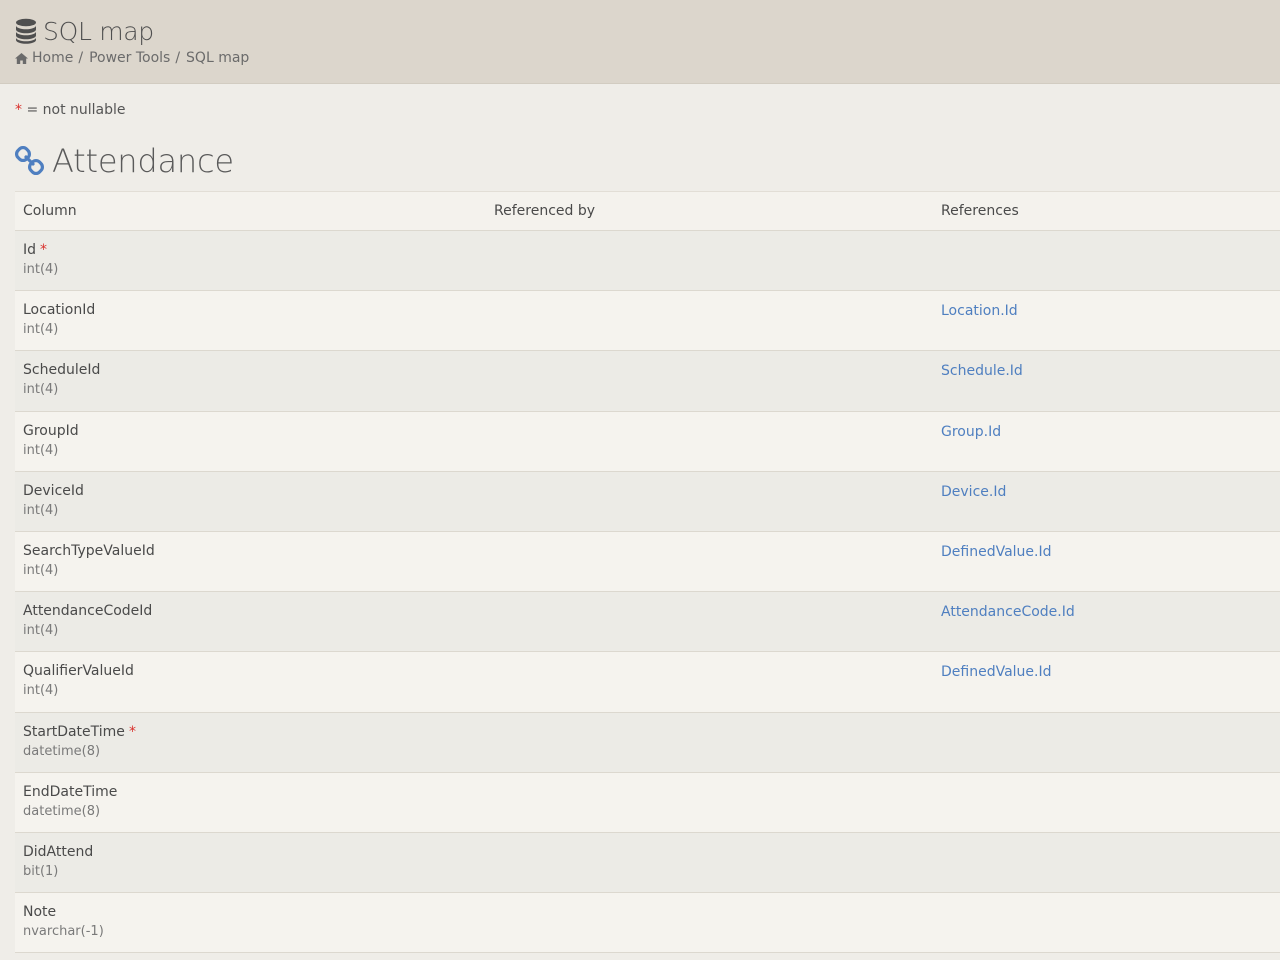 The height and width of the screenshot is (960, 1280). I want to click on column-cell: DidAttend bit(1), so click(250, 867).